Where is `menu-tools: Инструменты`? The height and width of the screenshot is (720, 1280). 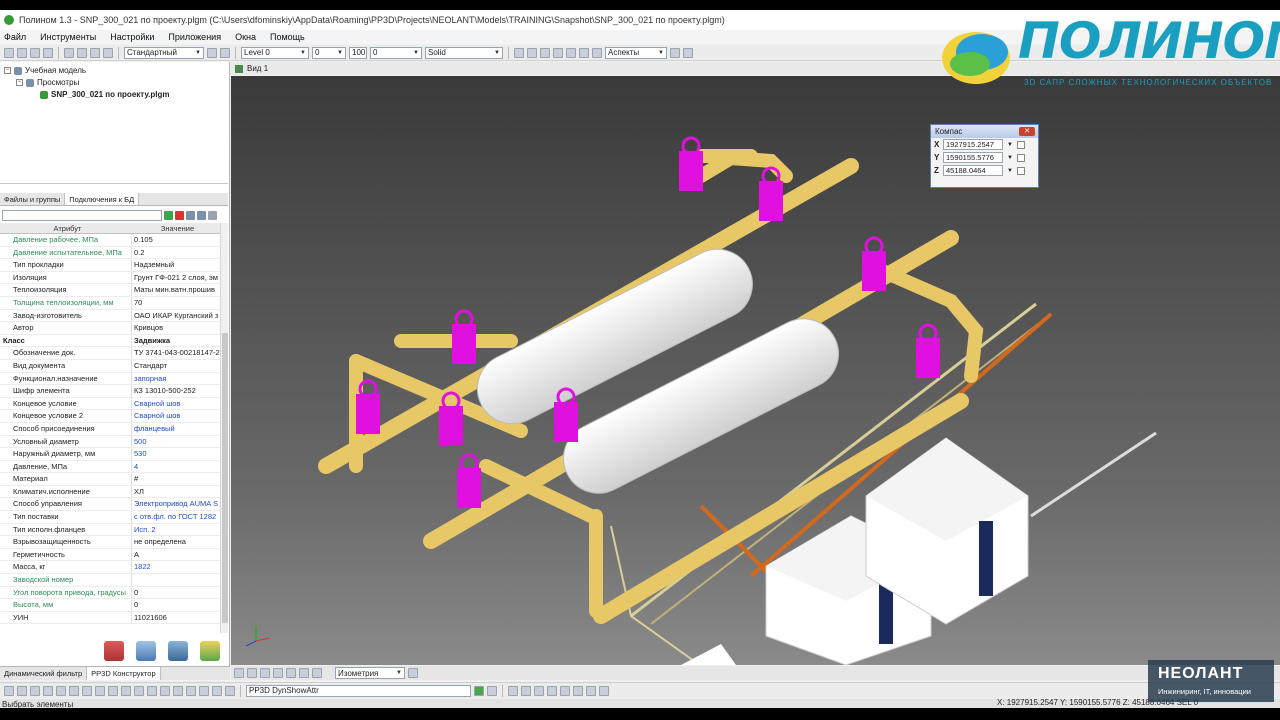
menu-tools: Инструменты is located at coordinates (68, 37).